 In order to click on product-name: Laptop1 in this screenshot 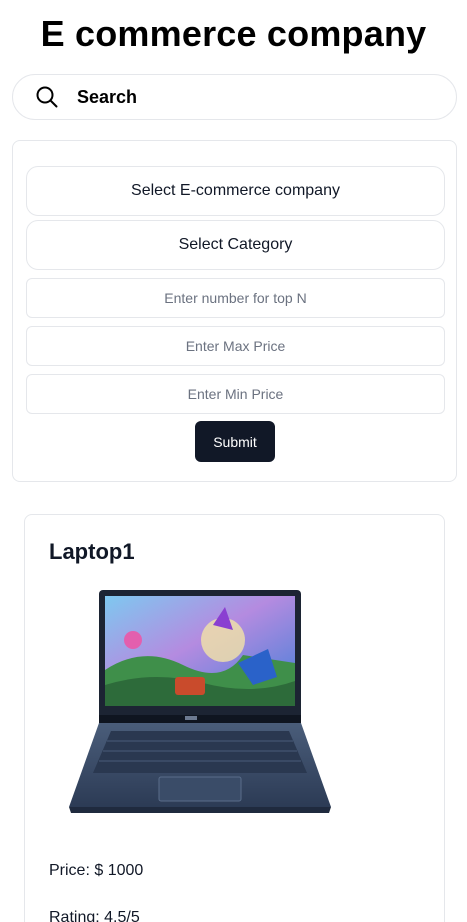, I will do `click(92, 551)`.